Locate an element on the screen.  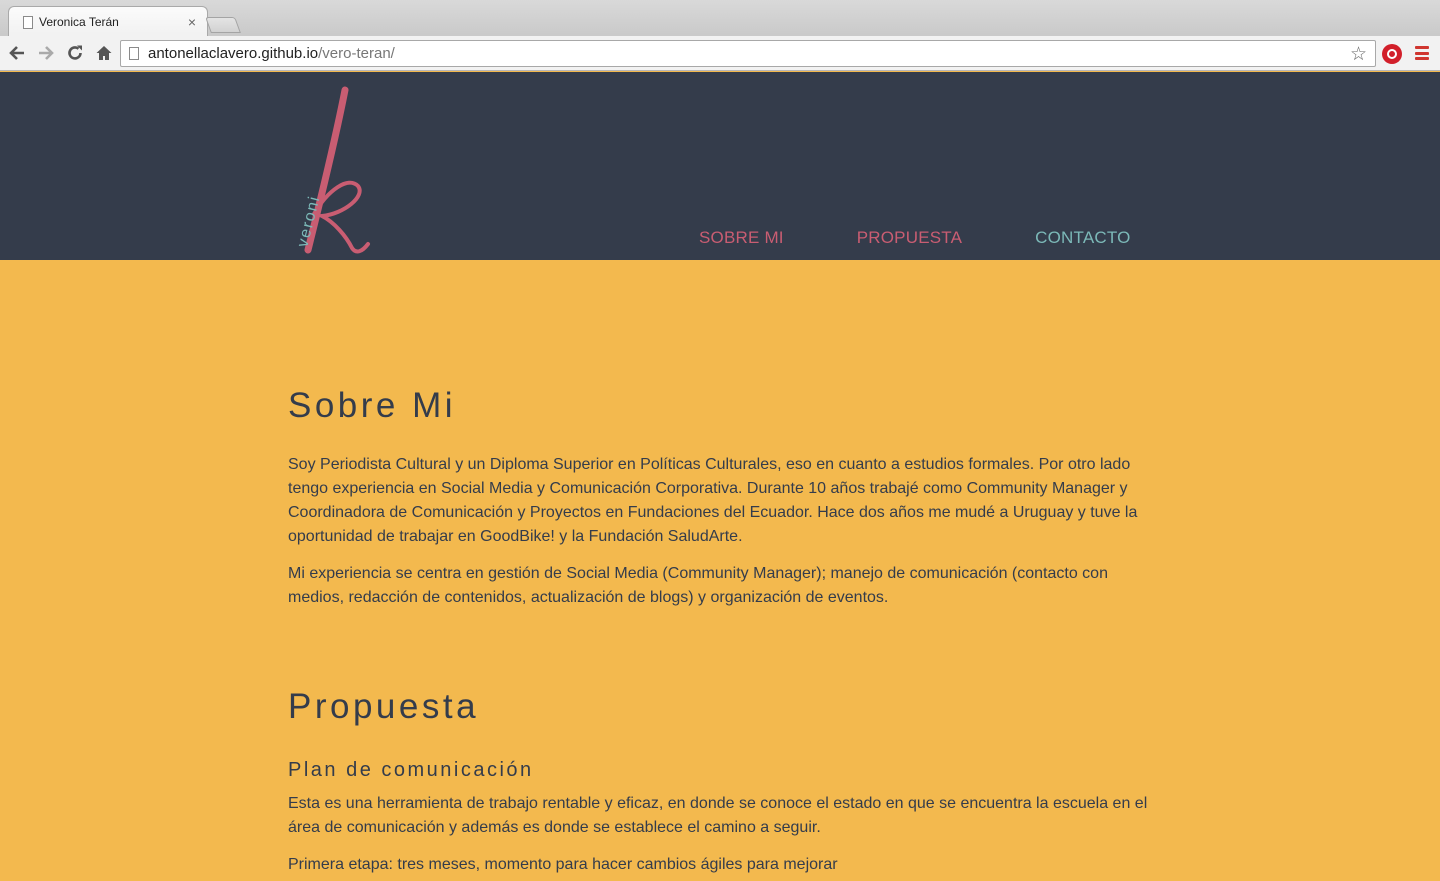
browser-tab: Veronica Terán × is located at coordinates (108, 21).